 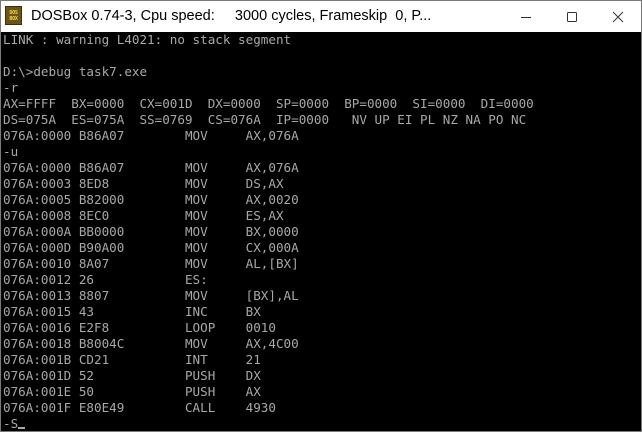 I want to click on terminal-line: 076A:001B CD21 INT 21, so click(x=132, y=359).